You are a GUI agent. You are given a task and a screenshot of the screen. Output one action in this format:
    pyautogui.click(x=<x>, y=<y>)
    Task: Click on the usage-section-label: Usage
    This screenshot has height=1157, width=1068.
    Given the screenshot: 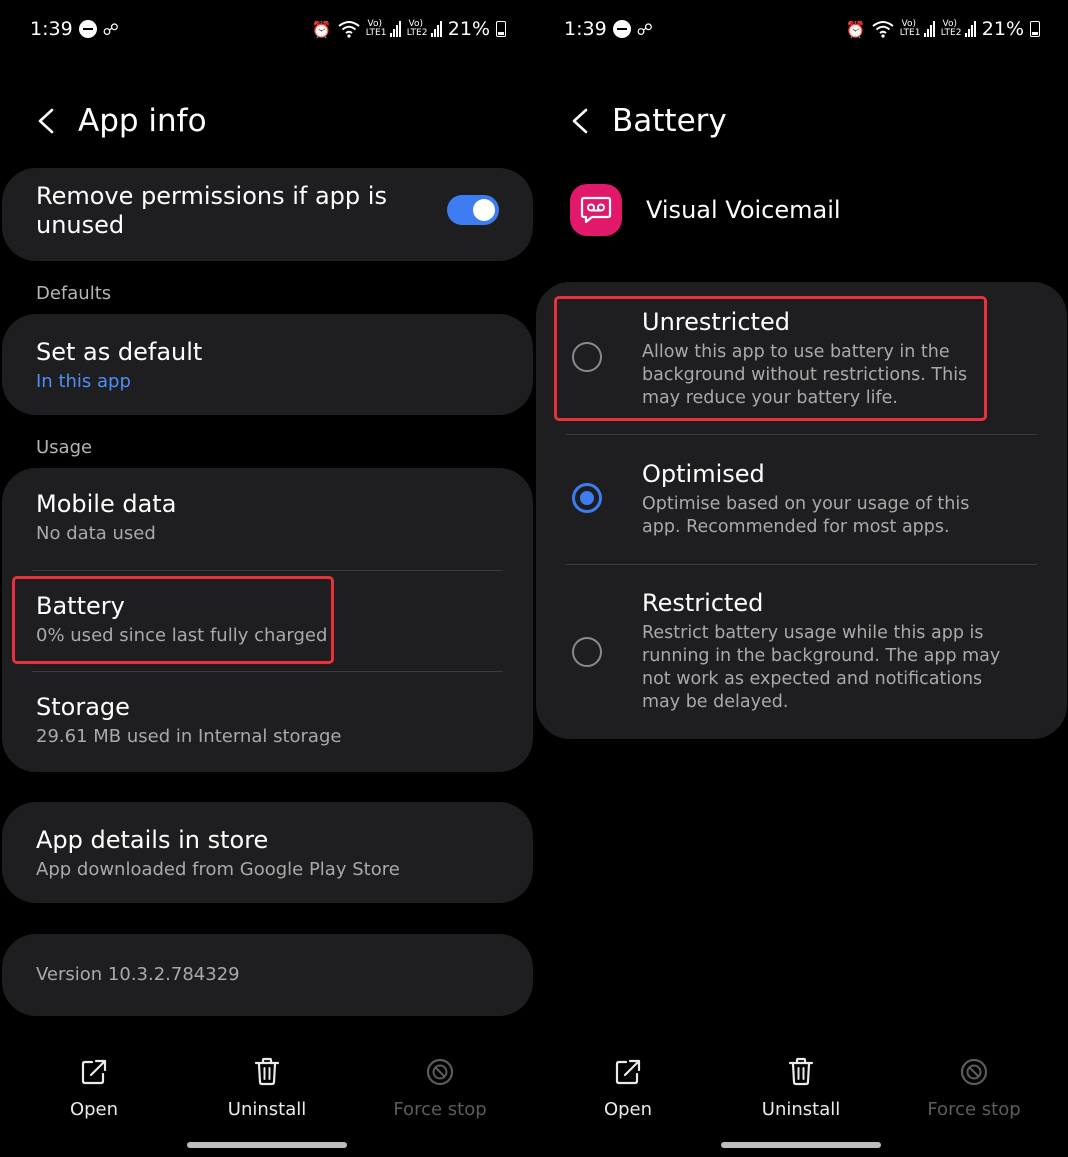 What is the action you would take?
    pyautogui.click(x=64, y=447)
    